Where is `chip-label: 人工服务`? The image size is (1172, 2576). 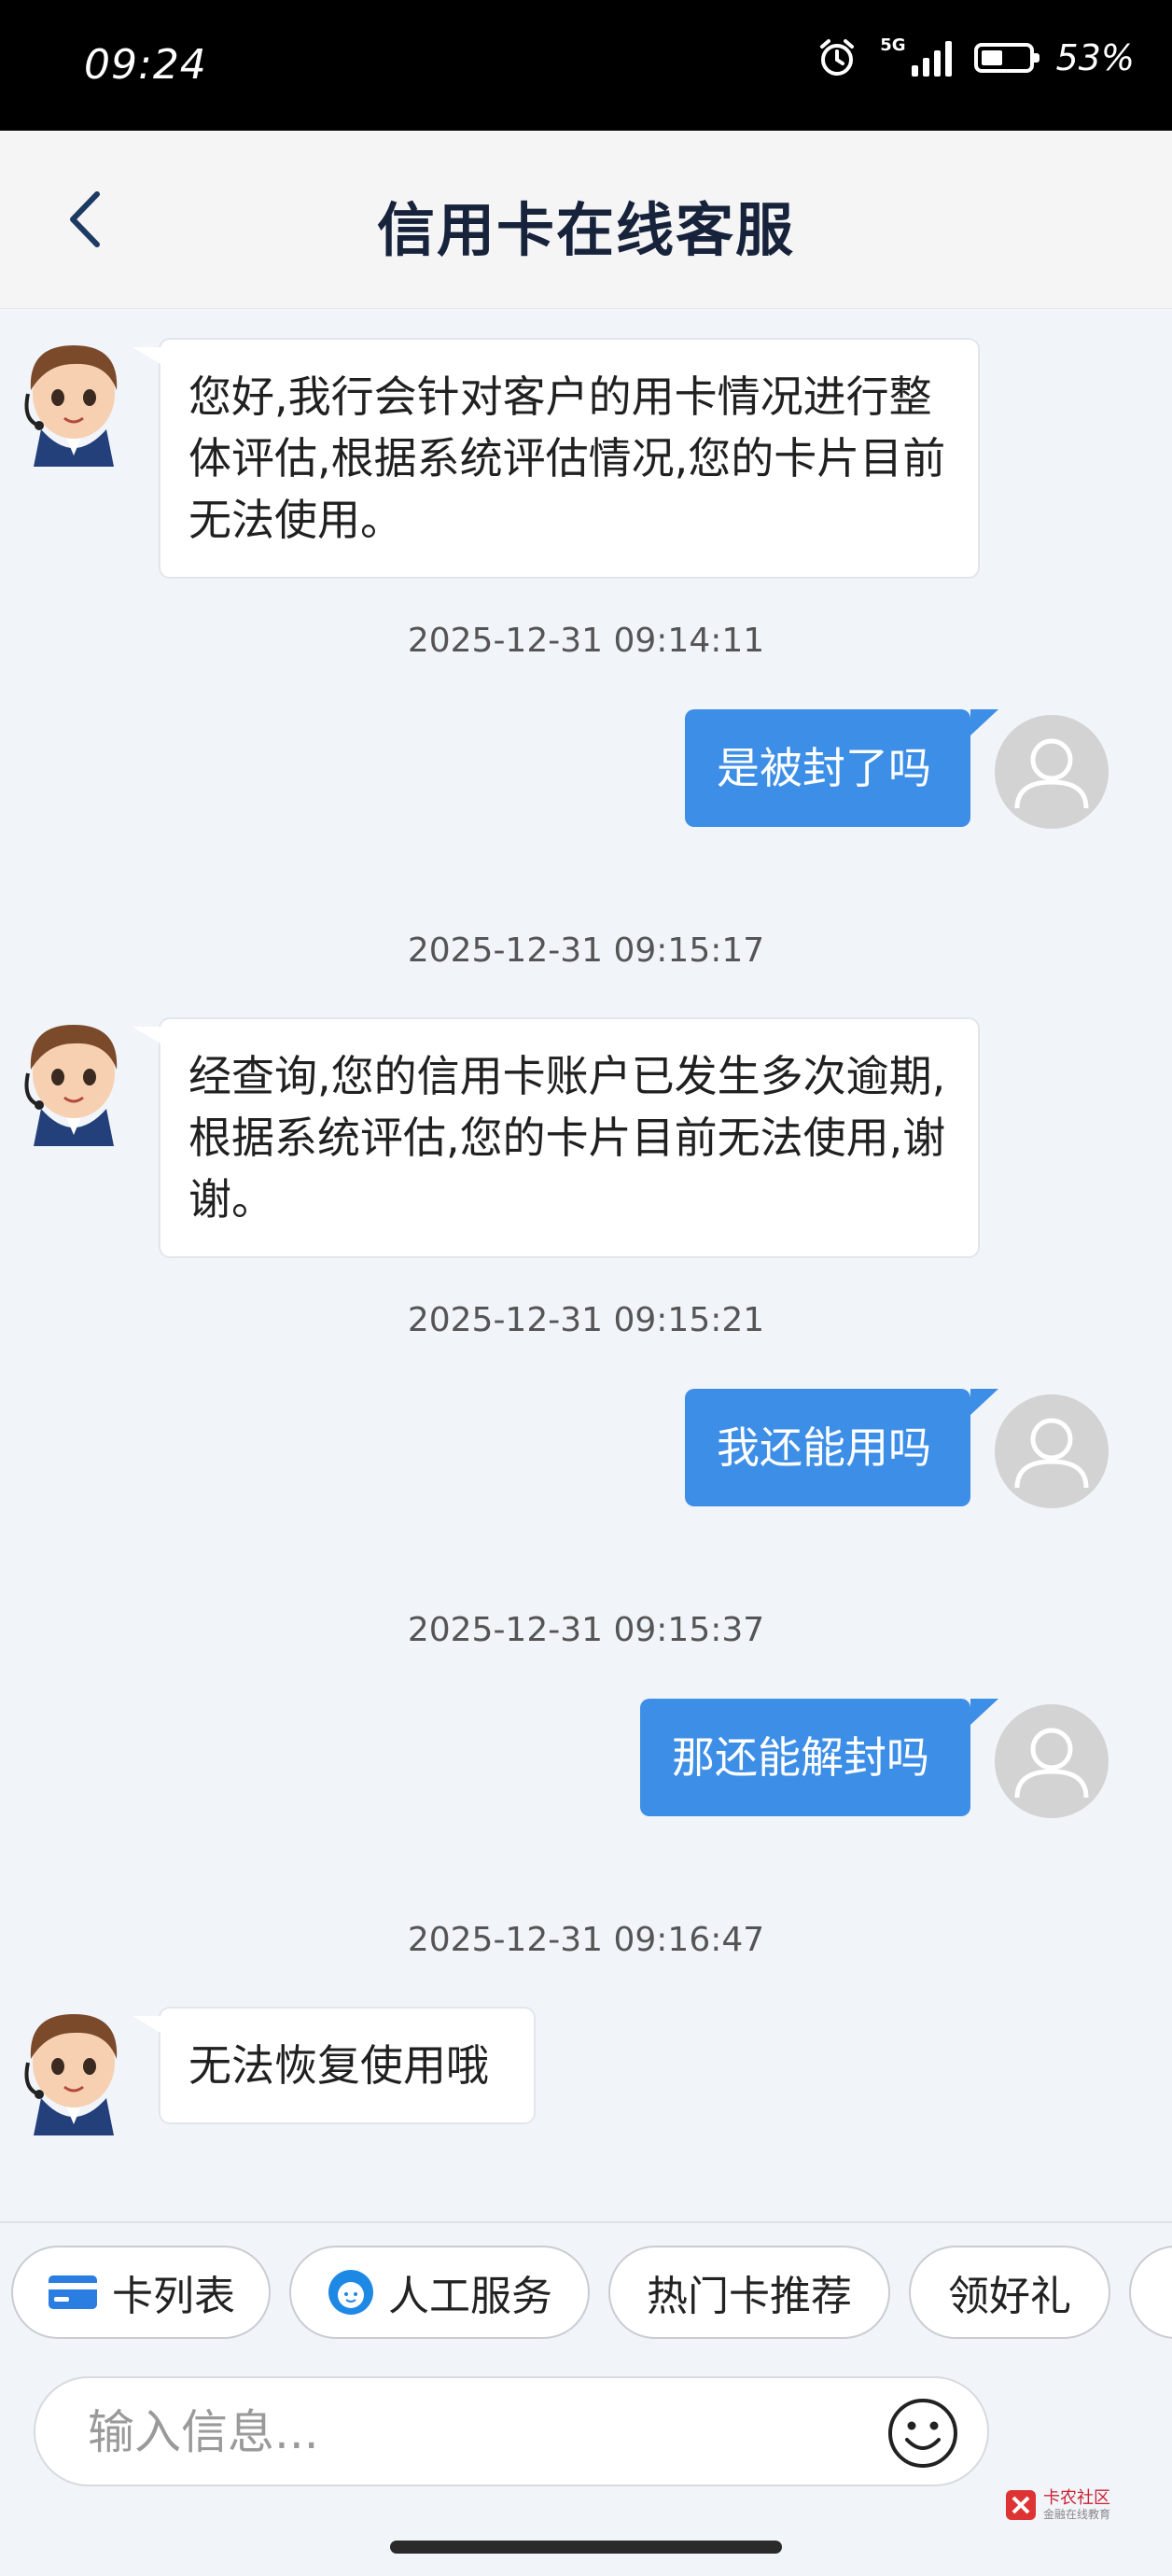
chip-label: 人工服务 is located at coordinates (470, 2296).